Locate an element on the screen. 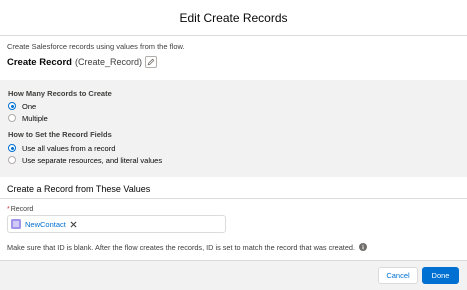 This screenshot has height=290, width=467. pencil-icon is located at coordinates (151, 62).